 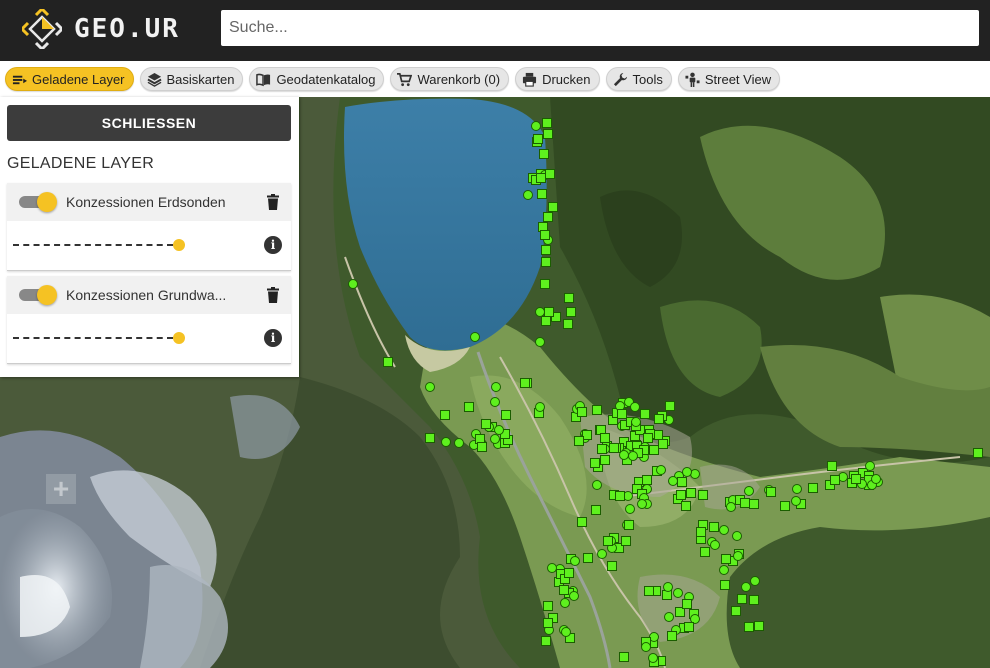 I want to click on tab-geladene-layer: Geladene Layer, so click(x=69, y=79).